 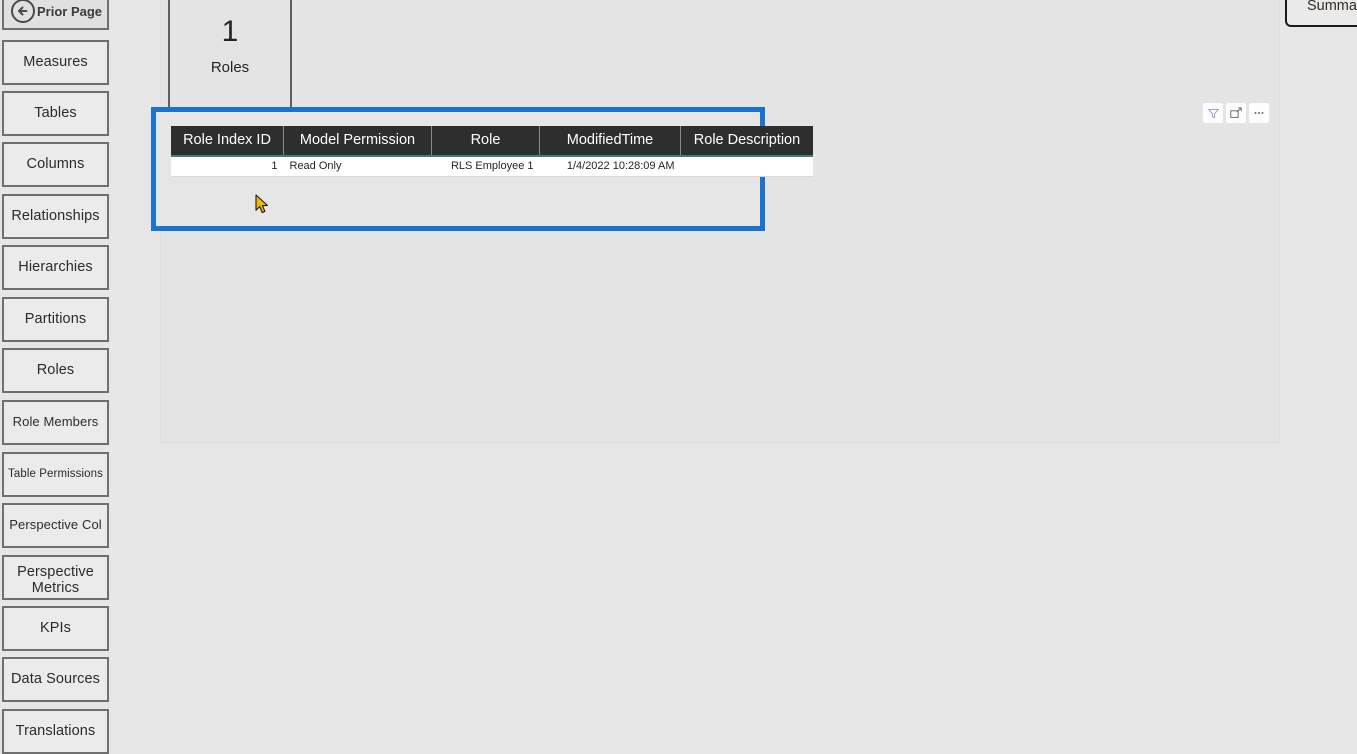 I want to click on sidebar-item-label: Tables, so click(x=55, y=113).